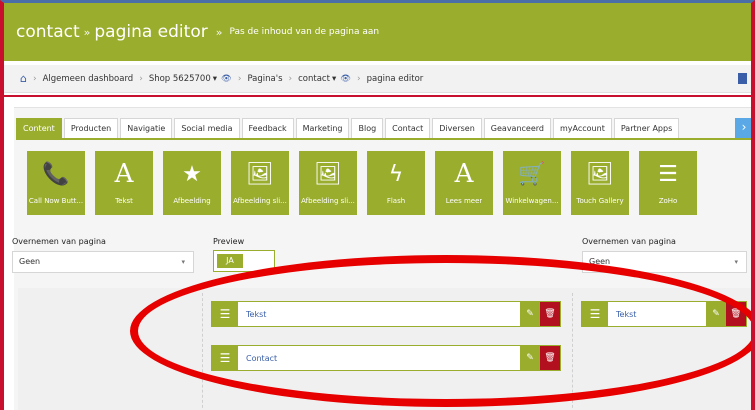 The height and width of the screenshot is (410, 755). I want to click on breadcrumb-pages: Pagina's, so click(264, 79).